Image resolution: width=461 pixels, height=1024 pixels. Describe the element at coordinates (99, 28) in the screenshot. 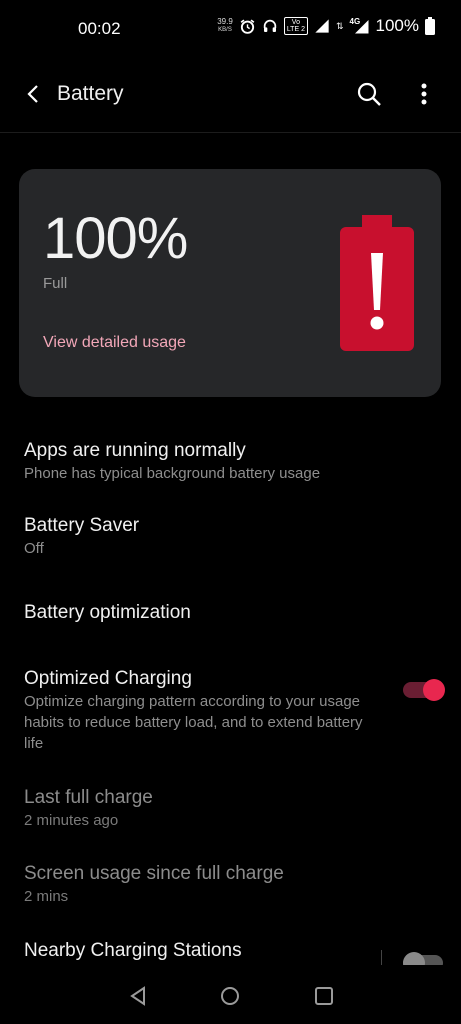

I see `status-time: 00:02` at that location.